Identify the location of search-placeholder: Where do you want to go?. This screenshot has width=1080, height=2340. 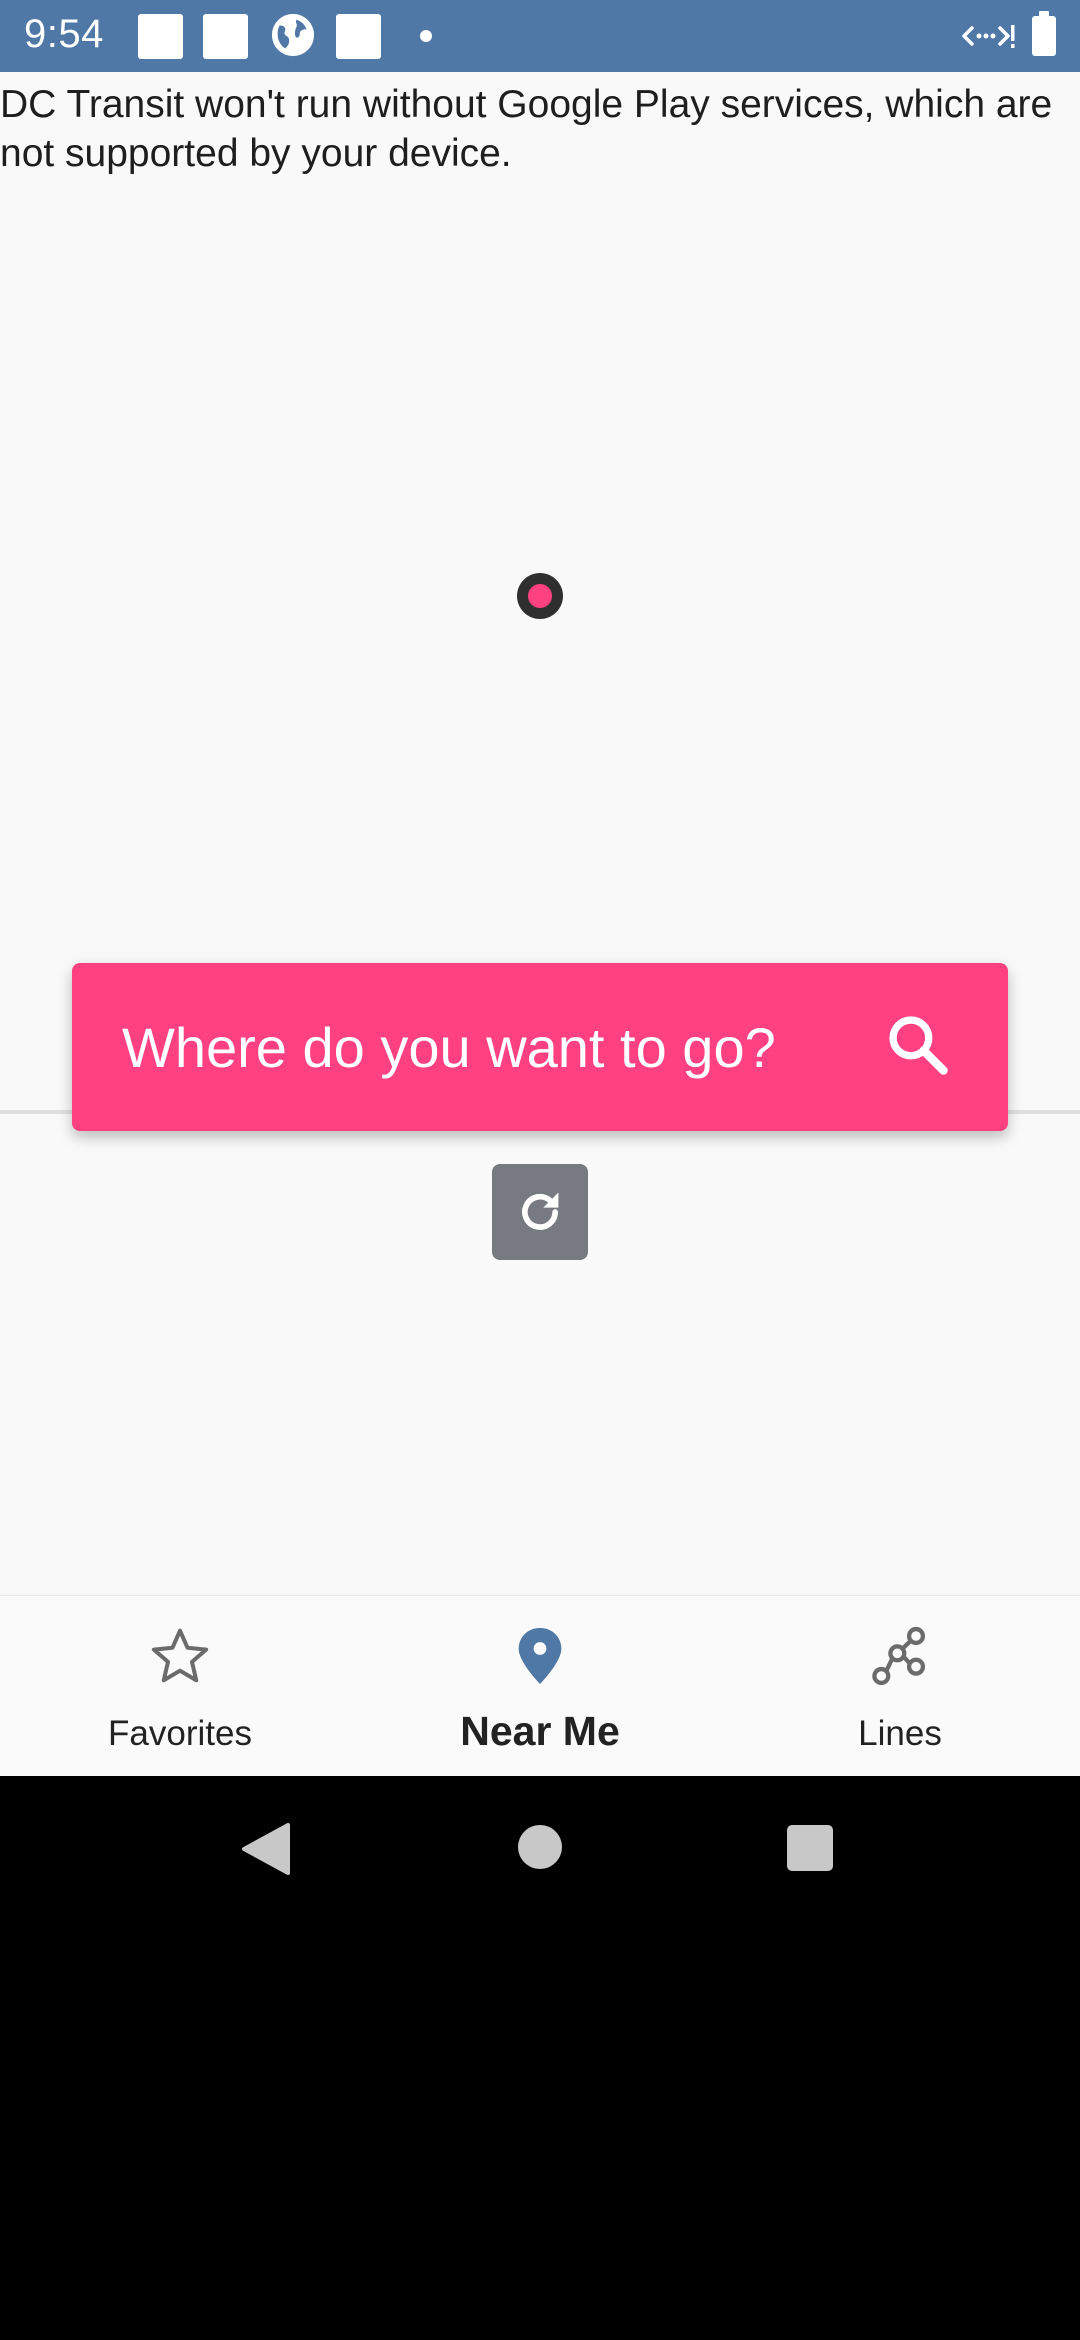
(449, 1047).